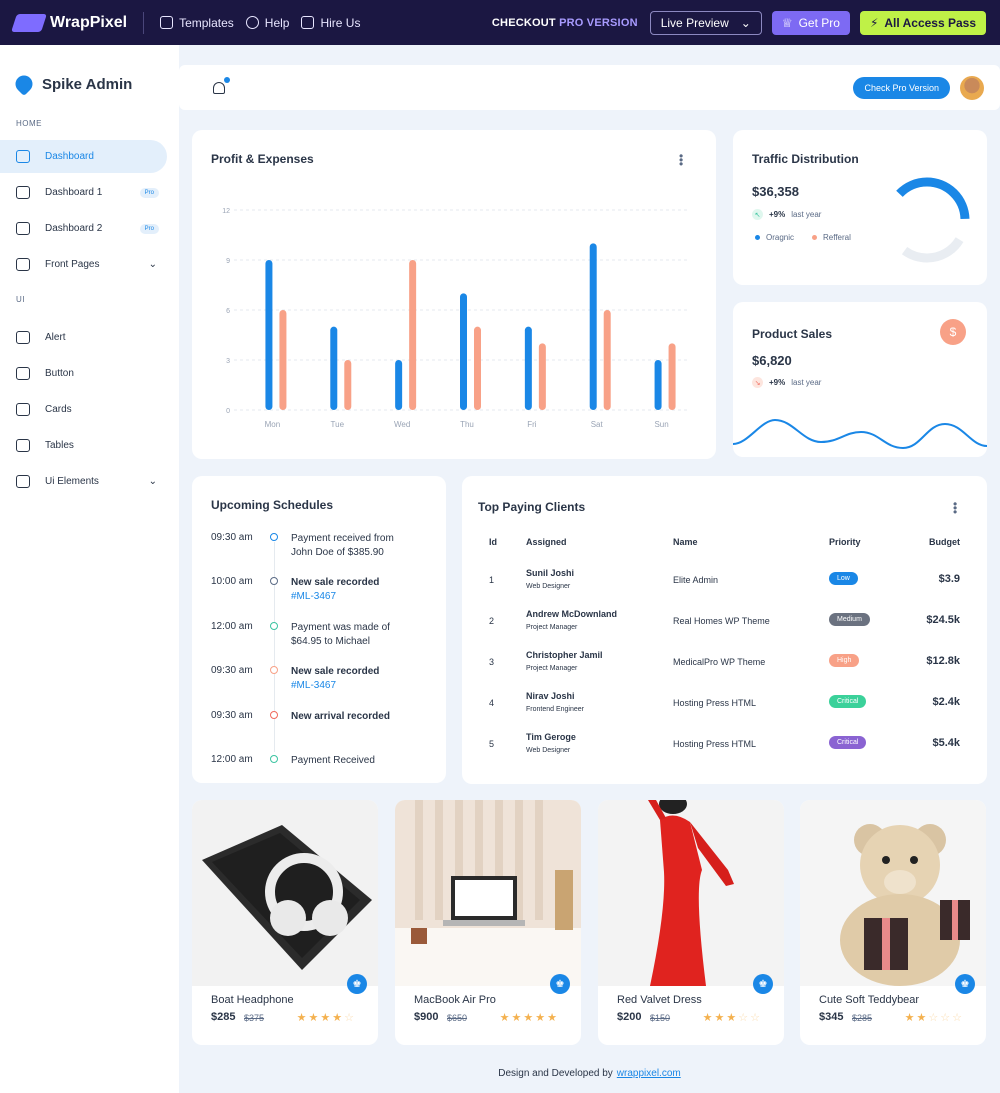 Image resolution: width=1000 pixels, height=1093 pixels. I want to click on sidebar-item-front-pages: Front Pages ⌄, so click(83, 264).